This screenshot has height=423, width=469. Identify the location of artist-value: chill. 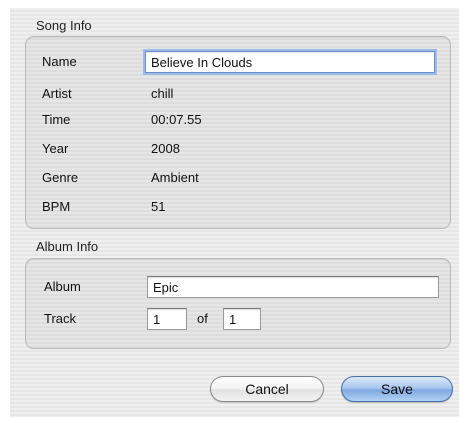
(162, 93).